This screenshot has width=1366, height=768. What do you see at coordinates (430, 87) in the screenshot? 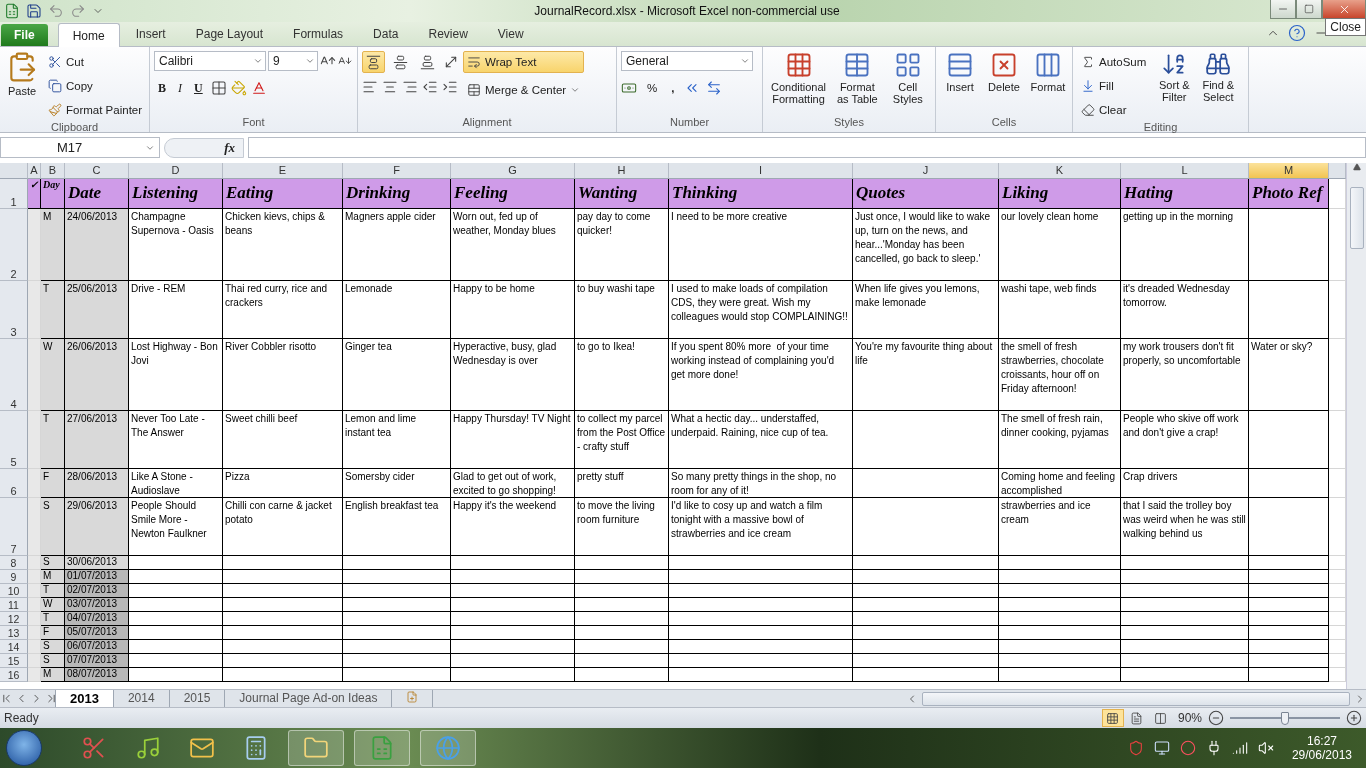
I see `decrease-indent-icon` at bounding box center [430, 87].